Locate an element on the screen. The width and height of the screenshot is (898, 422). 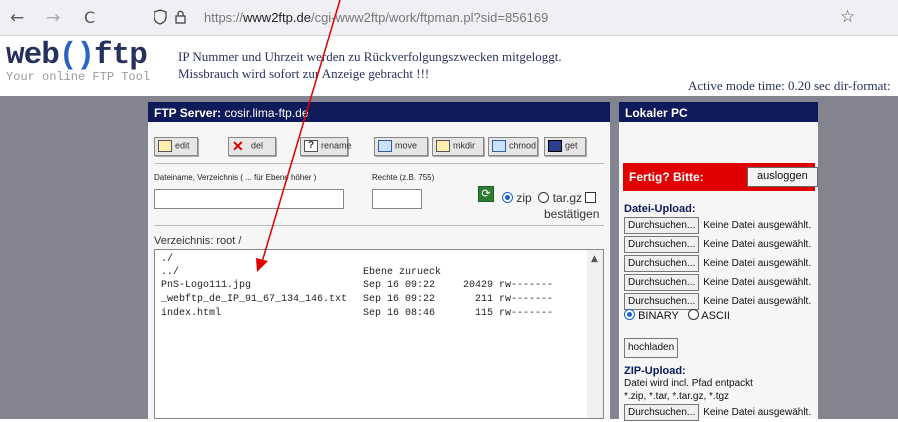
ascii-radio is located at coordinates (693, 314).